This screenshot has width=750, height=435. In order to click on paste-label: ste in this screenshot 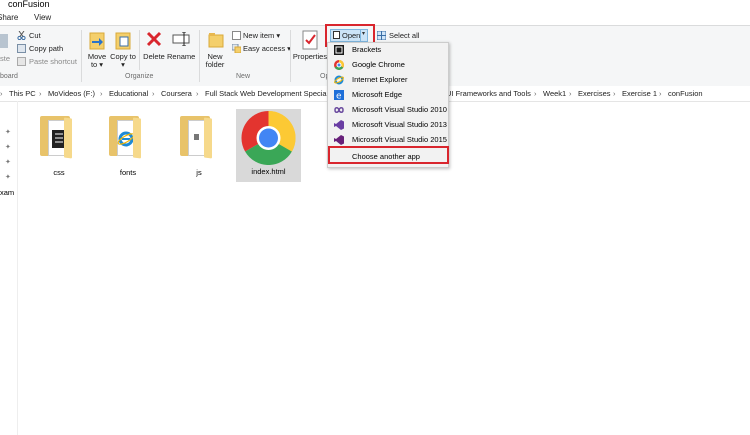, I will do `click(5, 58)`.